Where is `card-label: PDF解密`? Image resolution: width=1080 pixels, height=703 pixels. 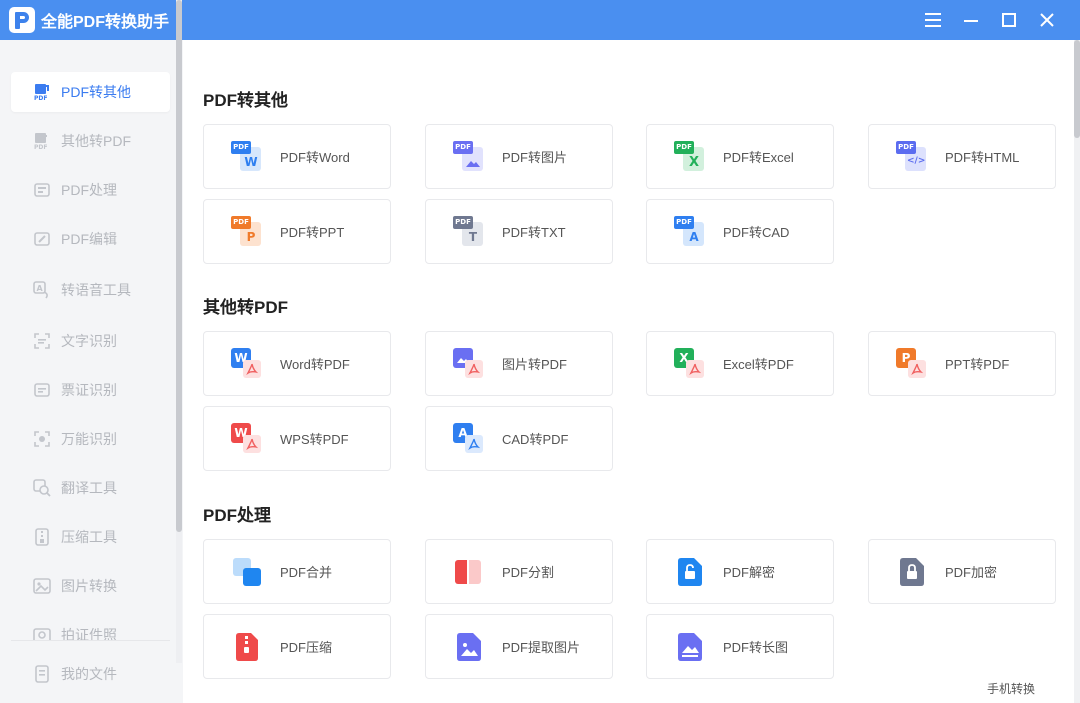 card-label: PDF解密 is located at coordinates (749, 572).